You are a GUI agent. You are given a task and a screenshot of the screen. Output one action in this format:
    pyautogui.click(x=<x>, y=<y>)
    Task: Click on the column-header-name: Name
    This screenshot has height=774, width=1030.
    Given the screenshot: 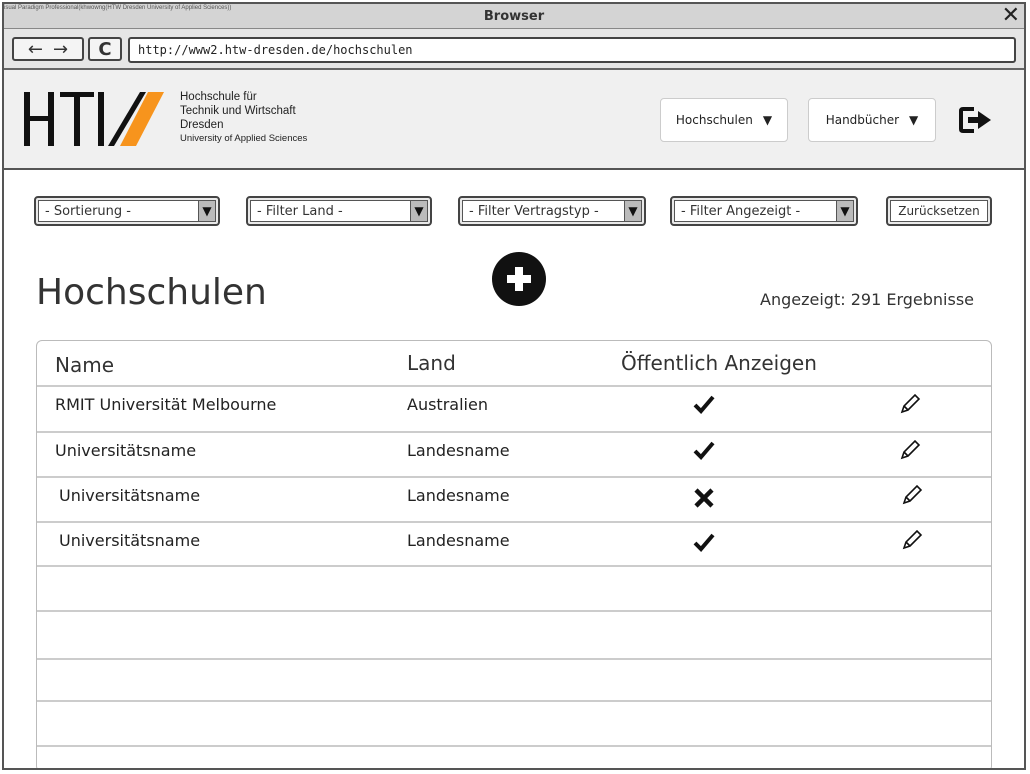 What is the action you would take?
    pyautogui.click(x=85, y=365)
    